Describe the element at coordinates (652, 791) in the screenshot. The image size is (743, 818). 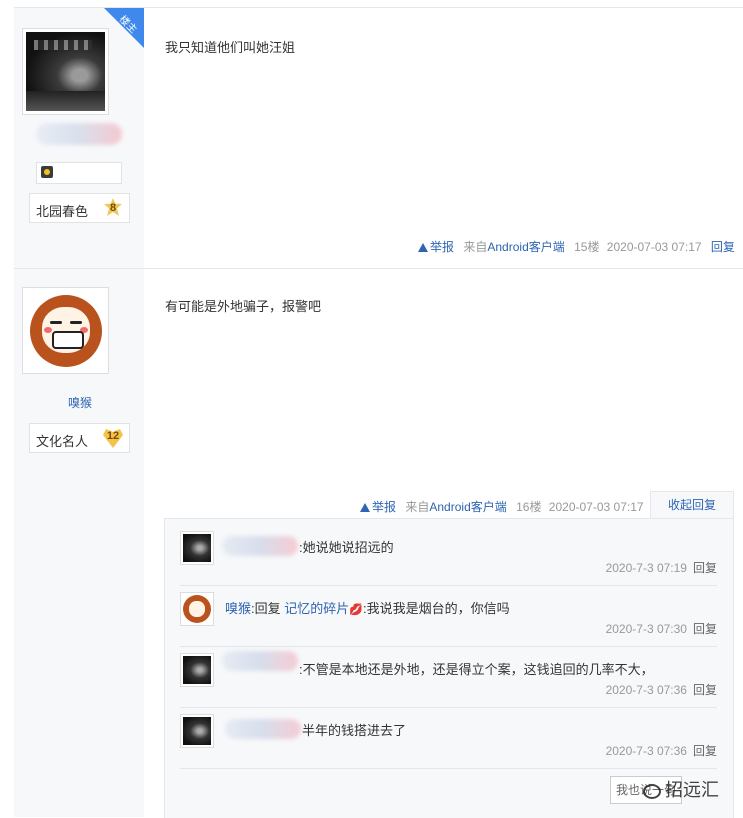
I see `wechat-icon` at that location.